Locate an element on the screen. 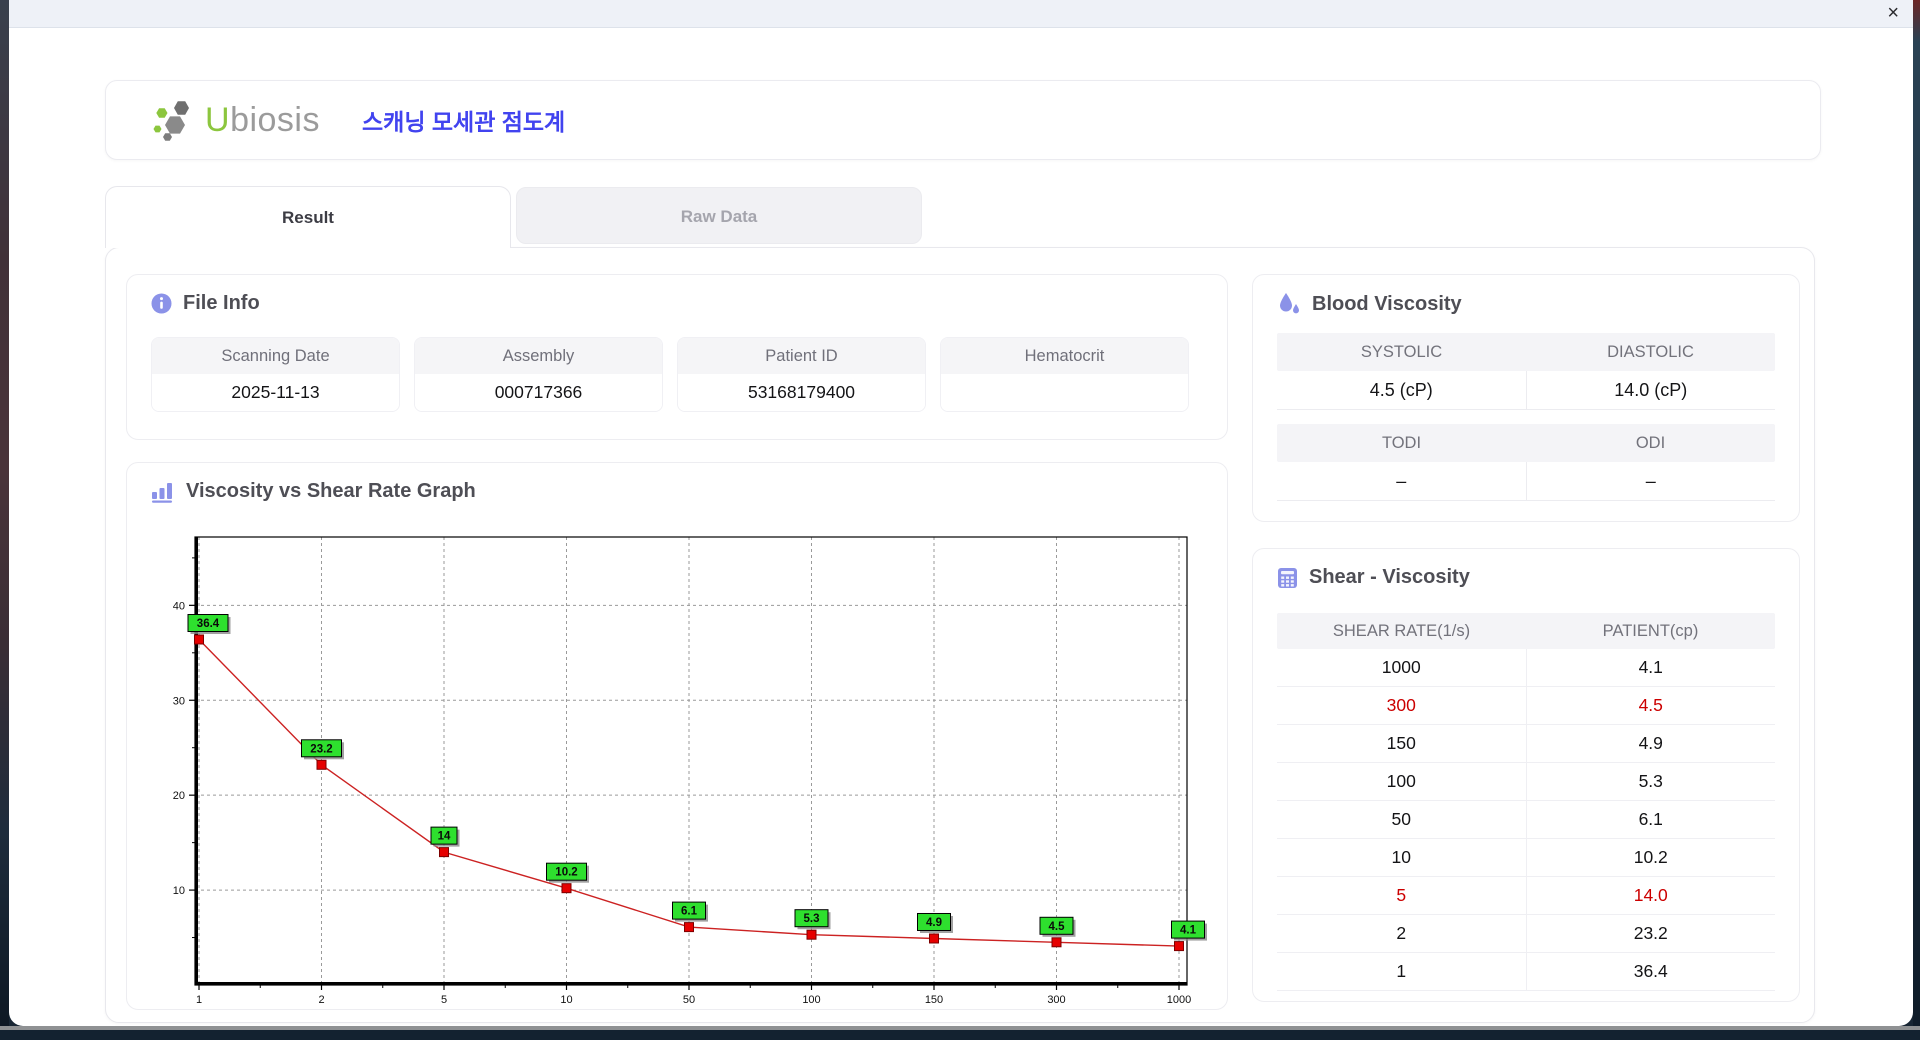 This screenshot has height=1040, width=1920. ubiosis-logo-icon is located at coordinates (171, 121).